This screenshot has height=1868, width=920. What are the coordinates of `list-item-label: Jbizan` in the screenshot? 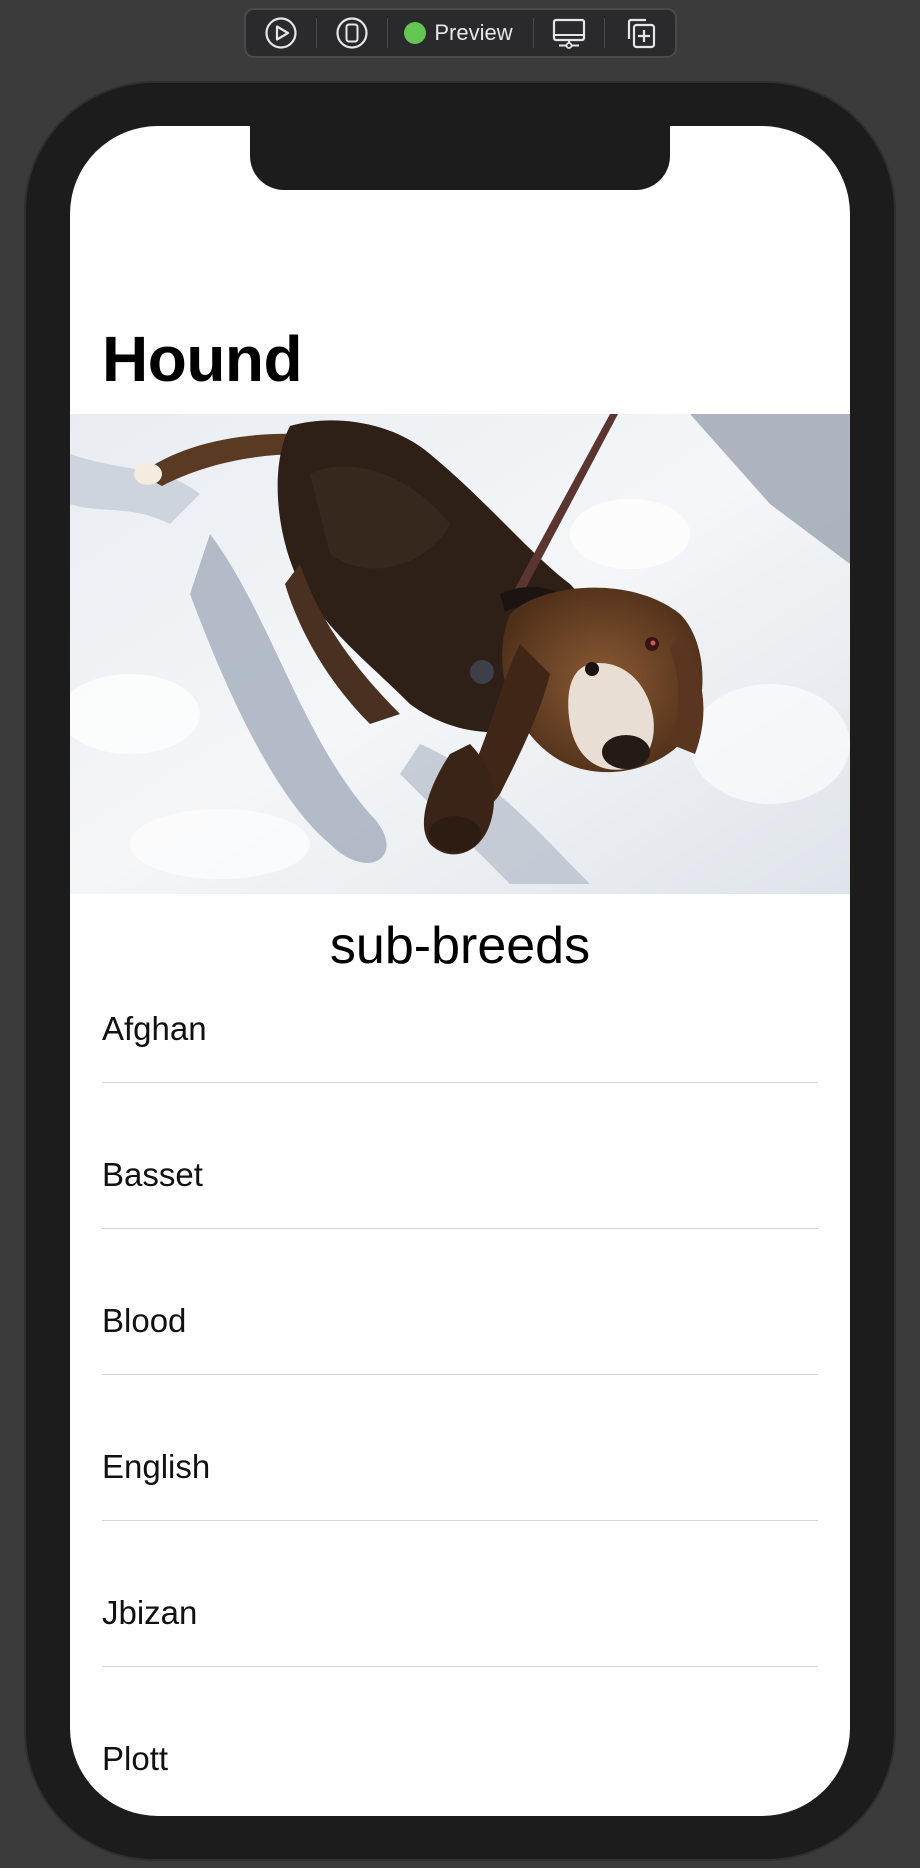 It's located at (150, 1612).